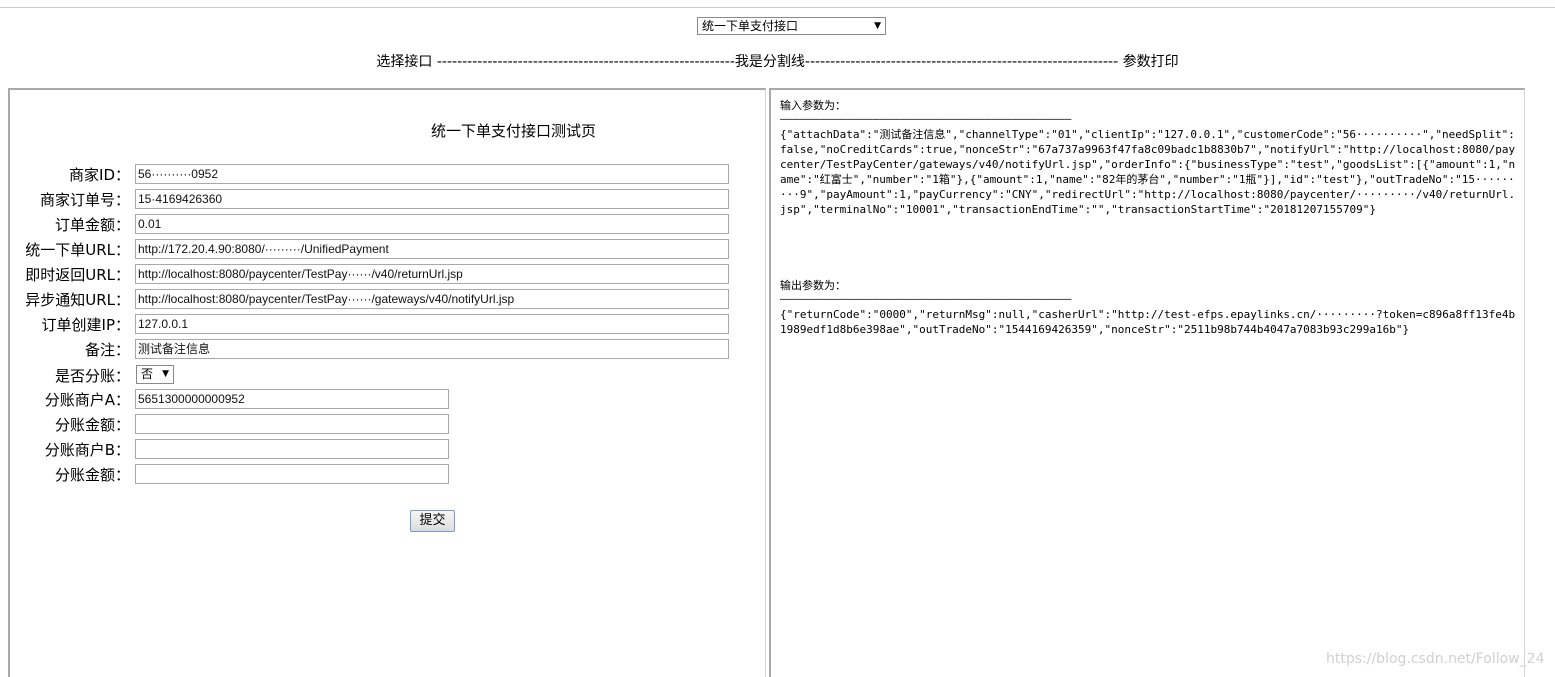  I want to click on interface-select: 统一下单支付接口 ▼, so click(791, 26).